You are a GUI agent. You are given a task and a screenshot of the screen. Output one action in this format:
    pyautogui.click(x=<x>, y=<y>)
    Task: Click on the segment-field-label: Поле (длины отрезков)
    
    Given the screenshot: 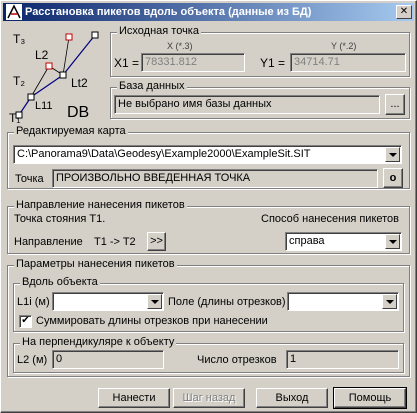 What is the action you would take?
    pyautogui.click(x=227, y=302)
    